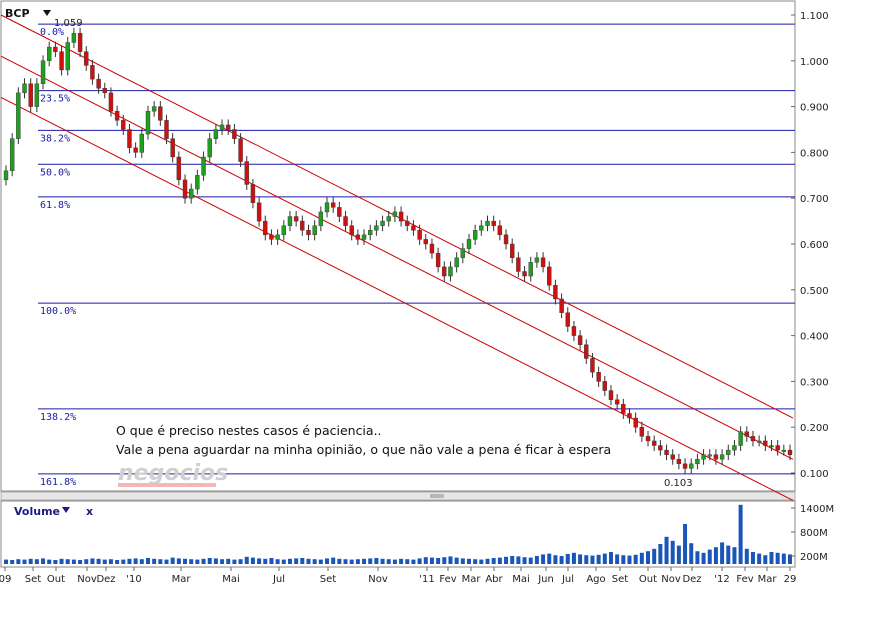 Image resolution: width=877 pixels, height=620 pixels. Describe the element at coordinates (89, 511) in the screenshot. I see `volume-close-icon: x` at that location.